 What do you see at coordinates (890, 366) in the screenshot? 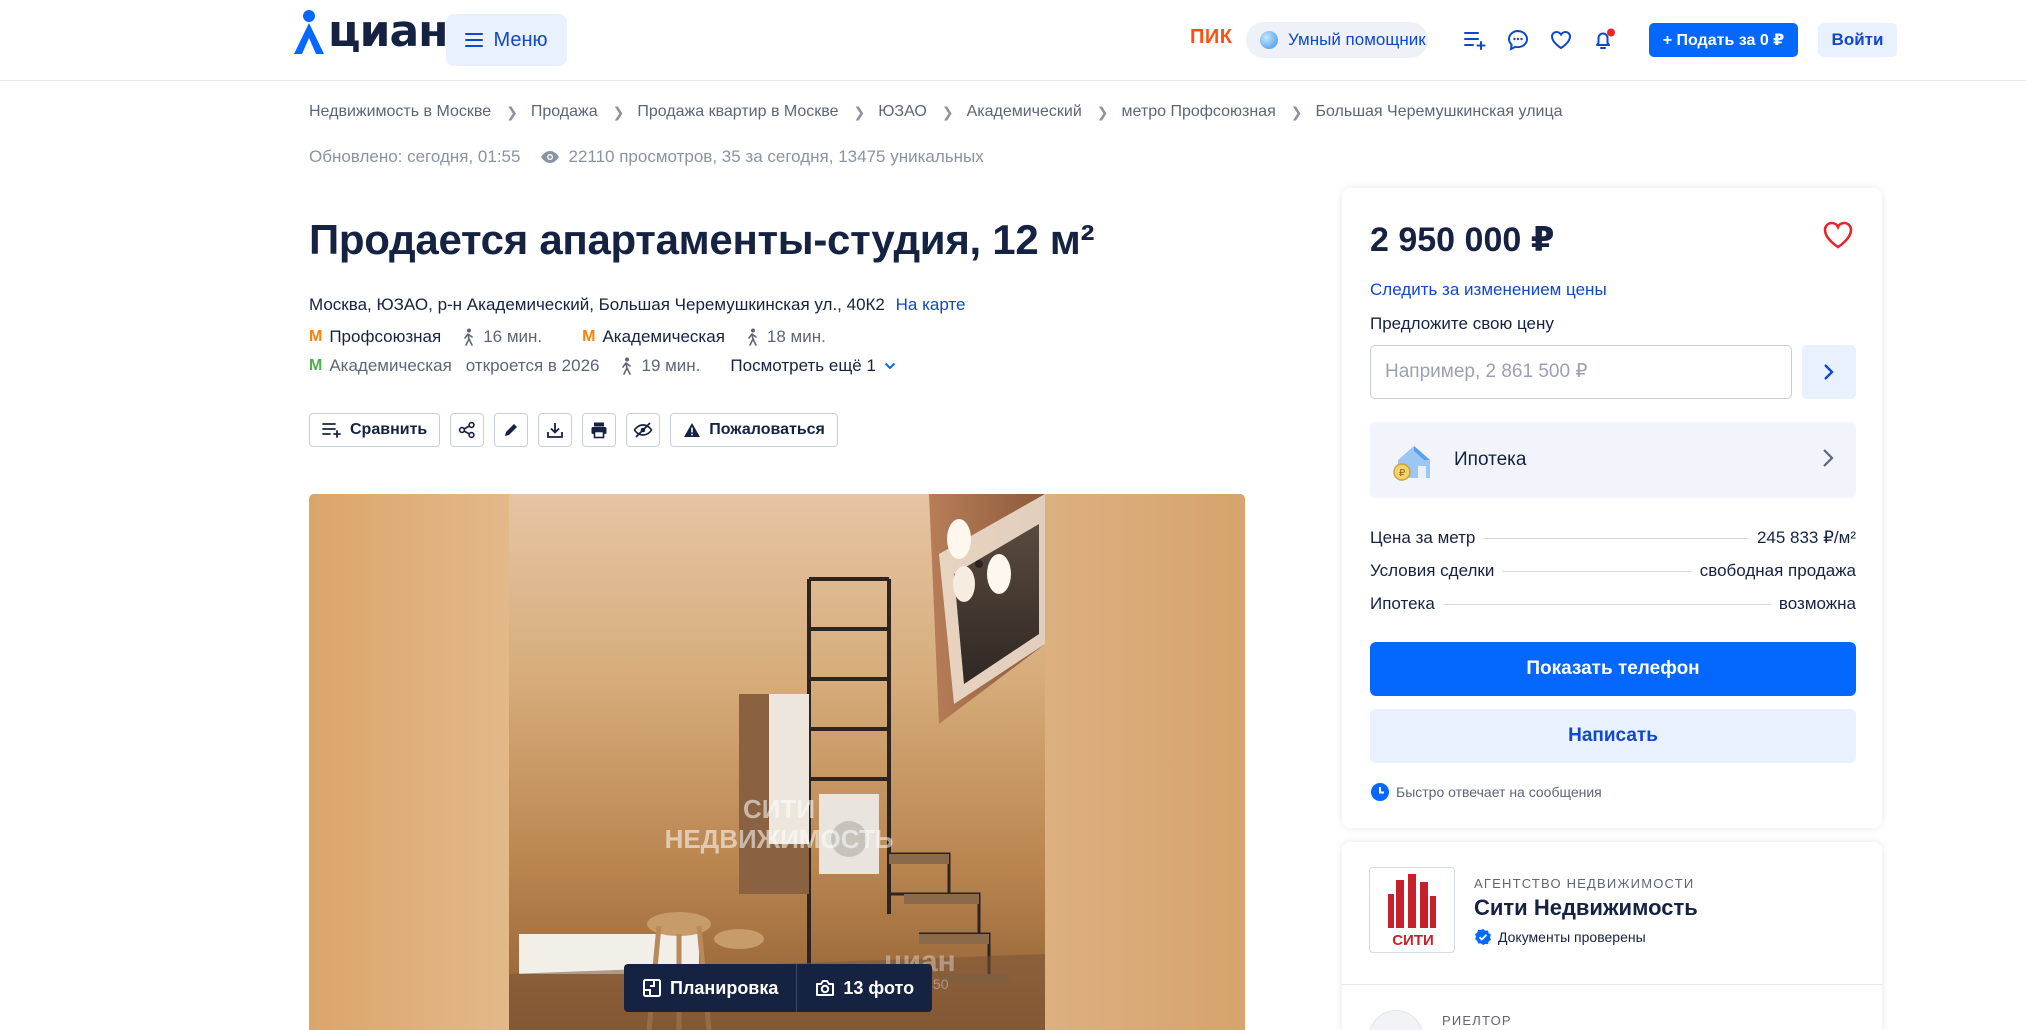
I see `chevron-down-icon` at bounding box center [890, 366].